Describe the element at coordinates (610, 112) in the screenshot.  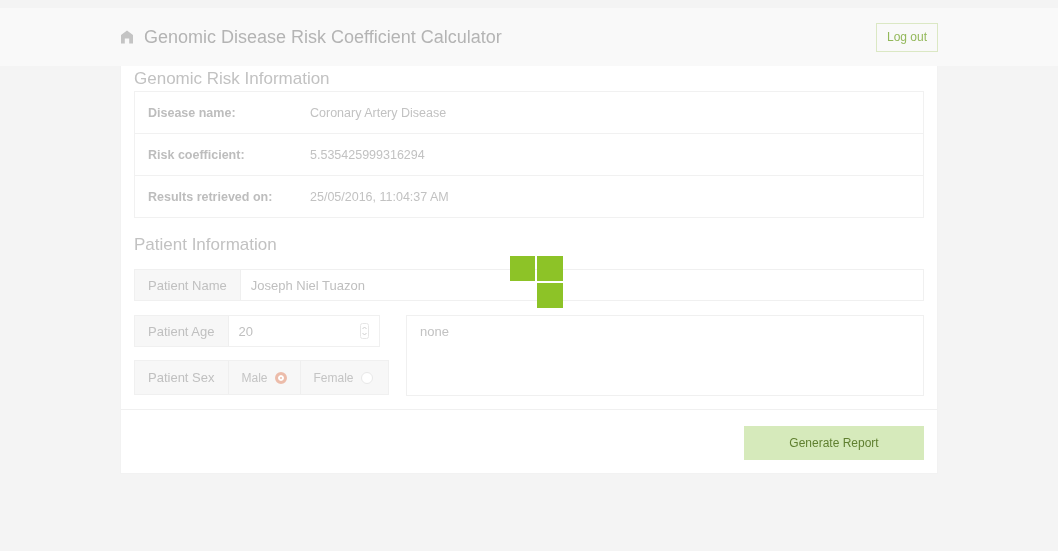
I see `field-value: Coronary Artery Disease` at that location.